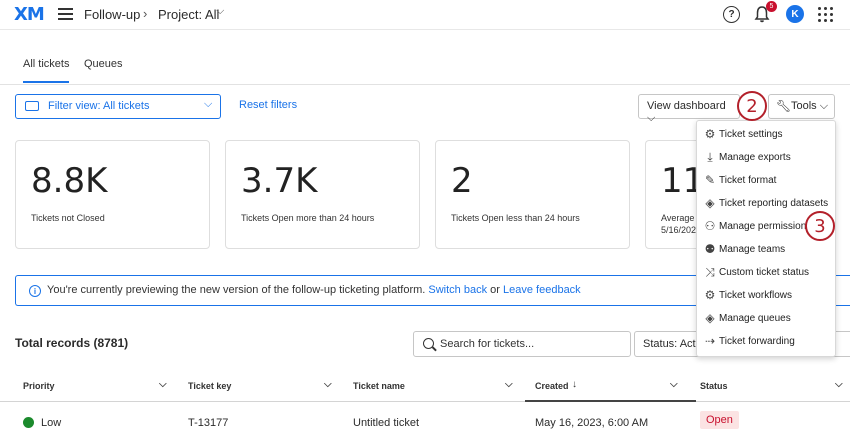 This screenshot has height=443, width=850. Describe the element at coordinates (112, 194) in the screenshot. I see `metric-card: 8.8K Tickets not Closed` at that location.